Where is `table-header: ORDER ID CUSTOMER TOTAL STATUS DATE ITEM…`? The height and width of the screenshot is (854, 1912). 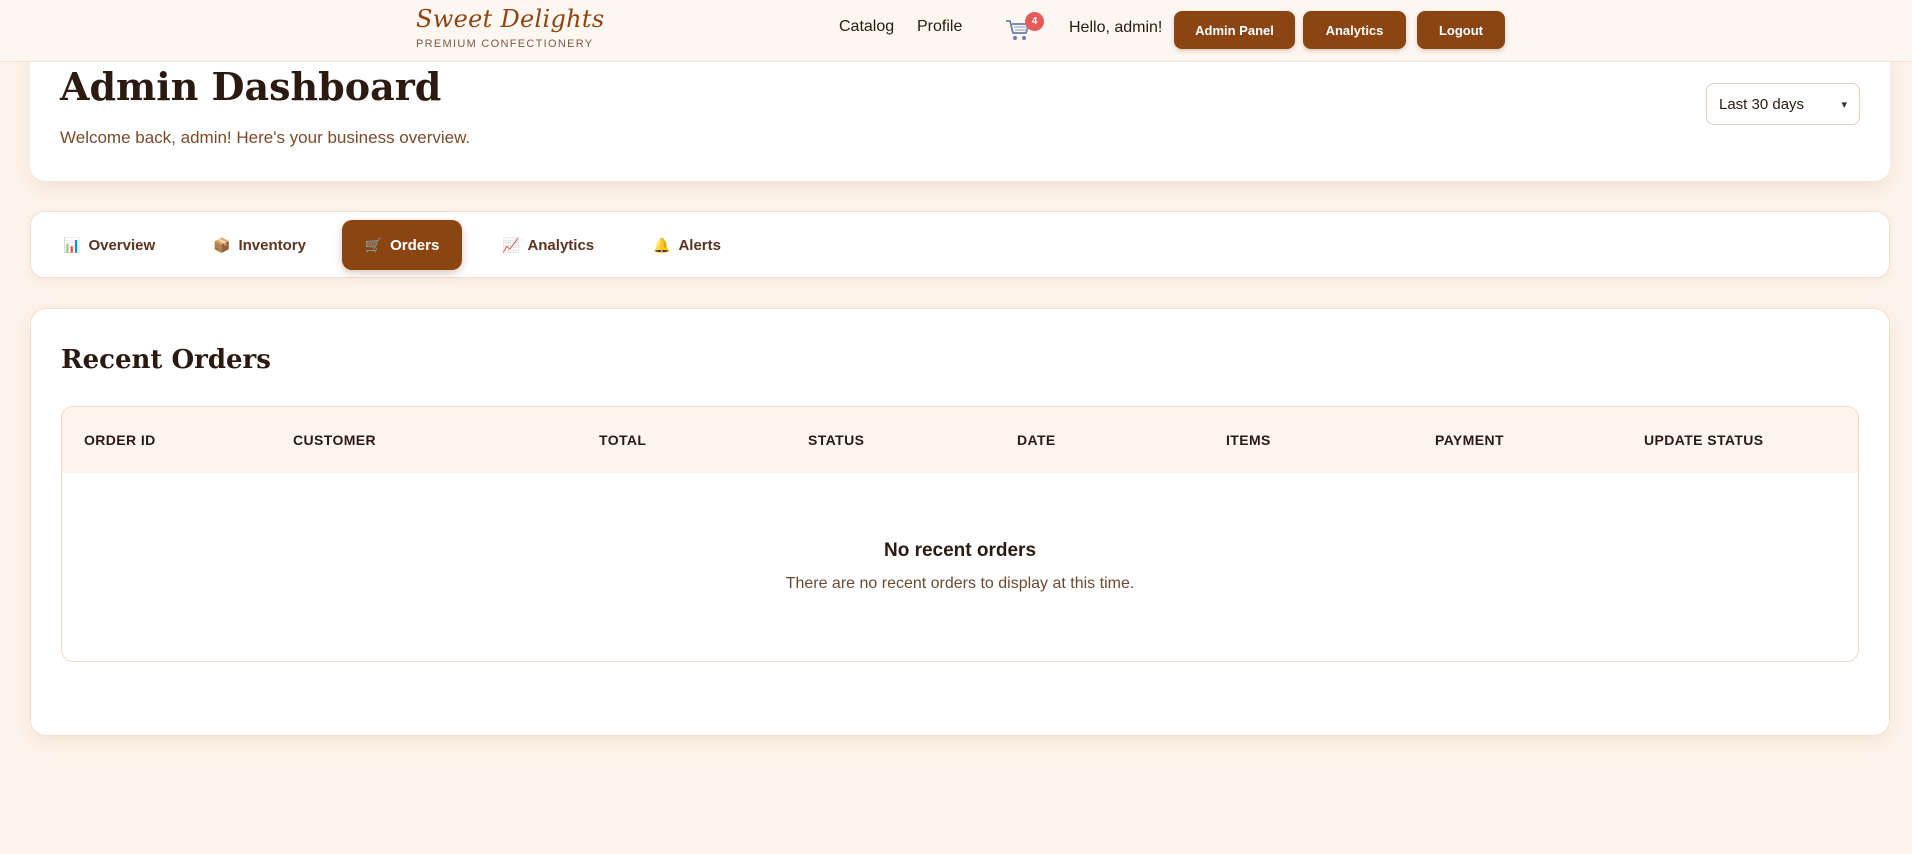
table-header: ORDER ID CUSTOMER TOTAL STATUS DATE ITEM… is located at coordinates (960, 440).